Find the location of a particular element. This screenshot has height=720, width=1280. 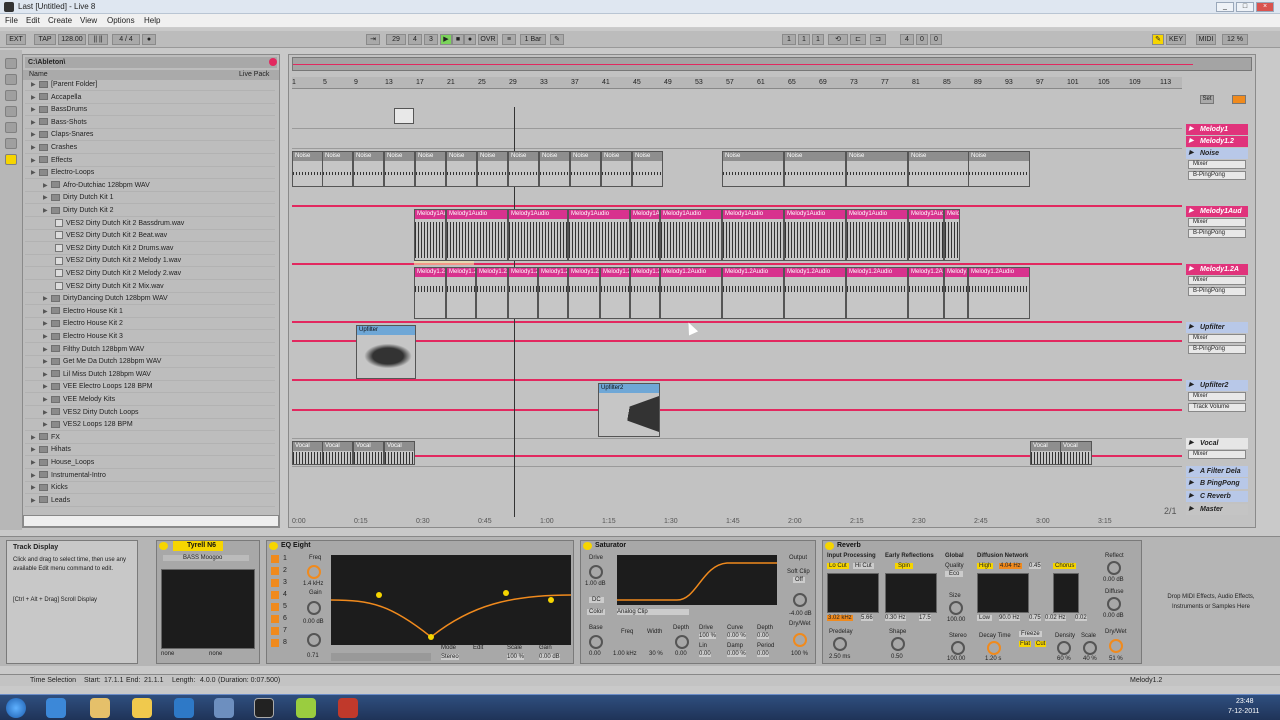

clip-upfilter2: Upfilter2 is located at coordinates (629, 410).